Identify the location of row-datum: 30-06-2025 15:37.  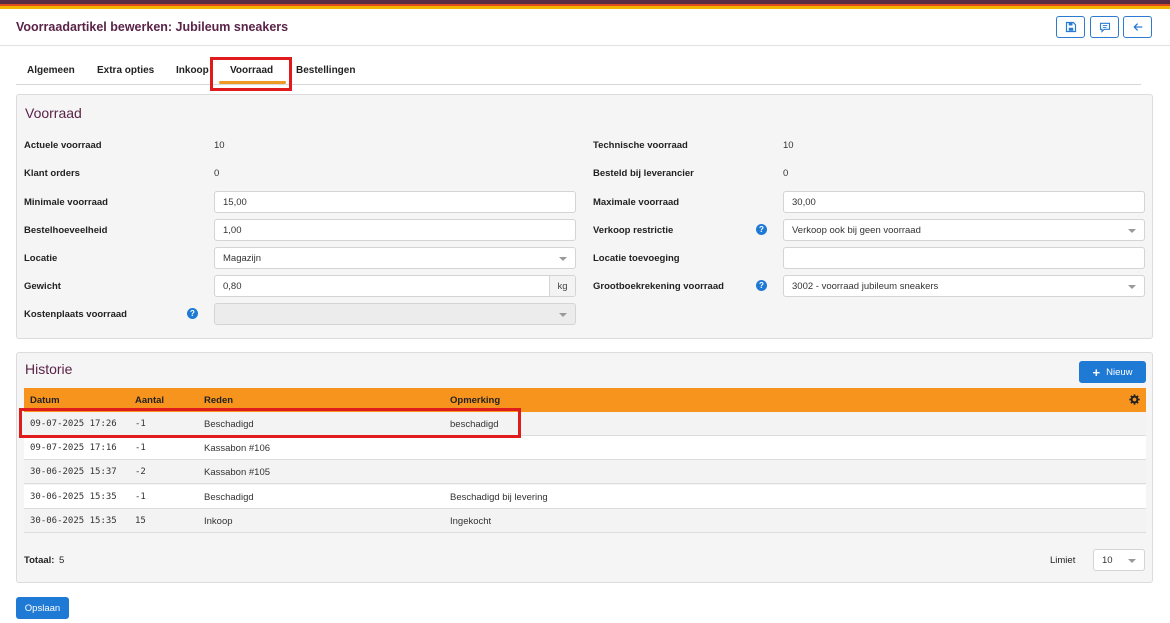
(73, 472).